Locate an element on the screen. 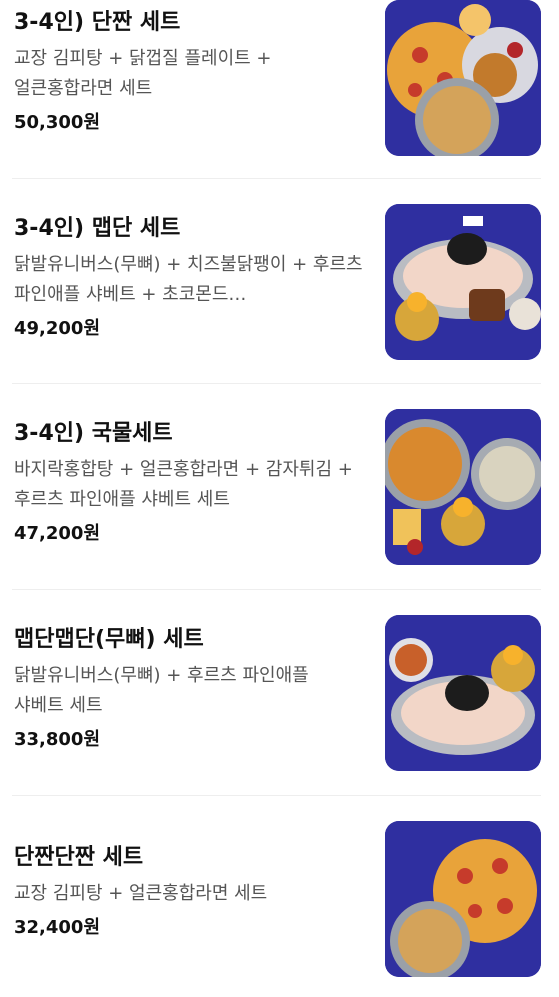  menu-item-description: 교장 김피탕 + 닭껍질 플레이트 + 얼큰홍합라면 세트 is located at coordinates (143, 73).